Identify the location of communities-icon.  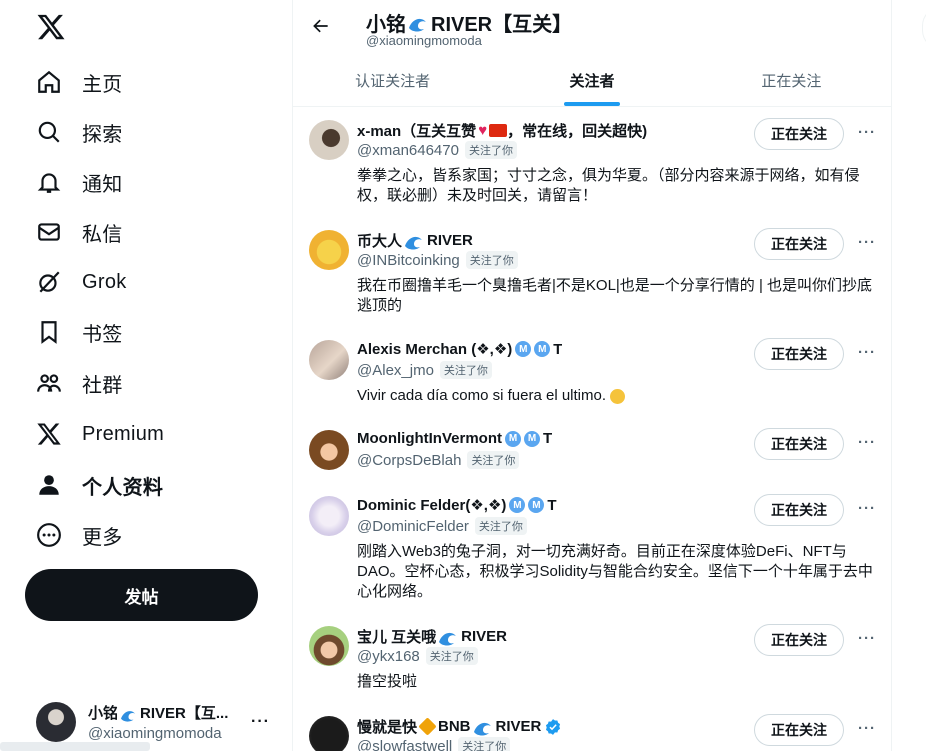
(49, 383).